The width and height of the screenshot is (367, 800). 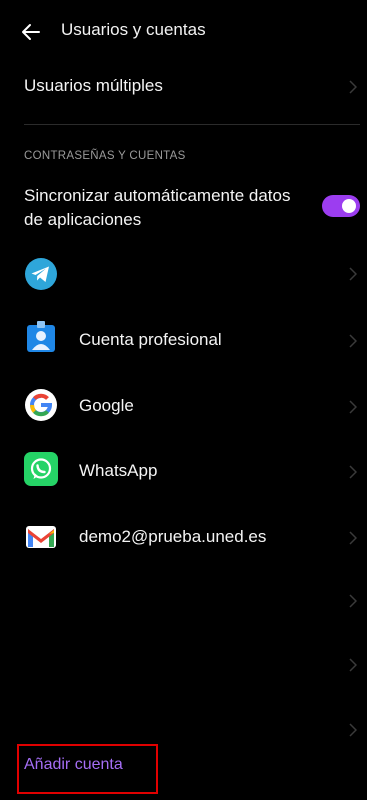 I want to click on toggle-knob, so click(x=349, y=206).